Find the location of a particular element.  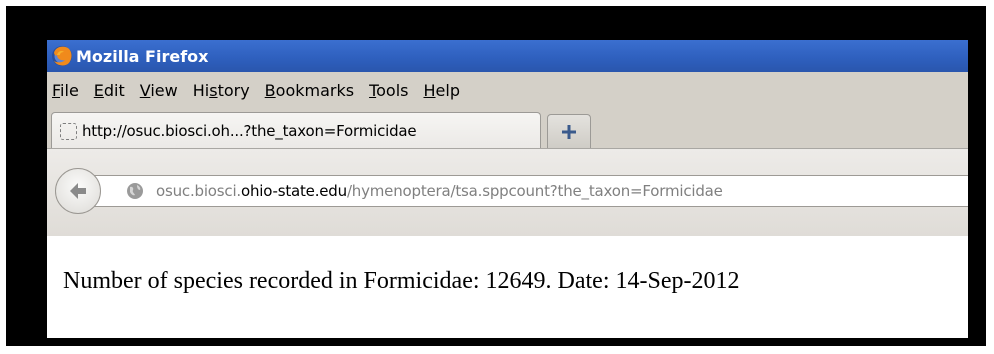

default-favicon-icon is located at coordinates (68, 131).